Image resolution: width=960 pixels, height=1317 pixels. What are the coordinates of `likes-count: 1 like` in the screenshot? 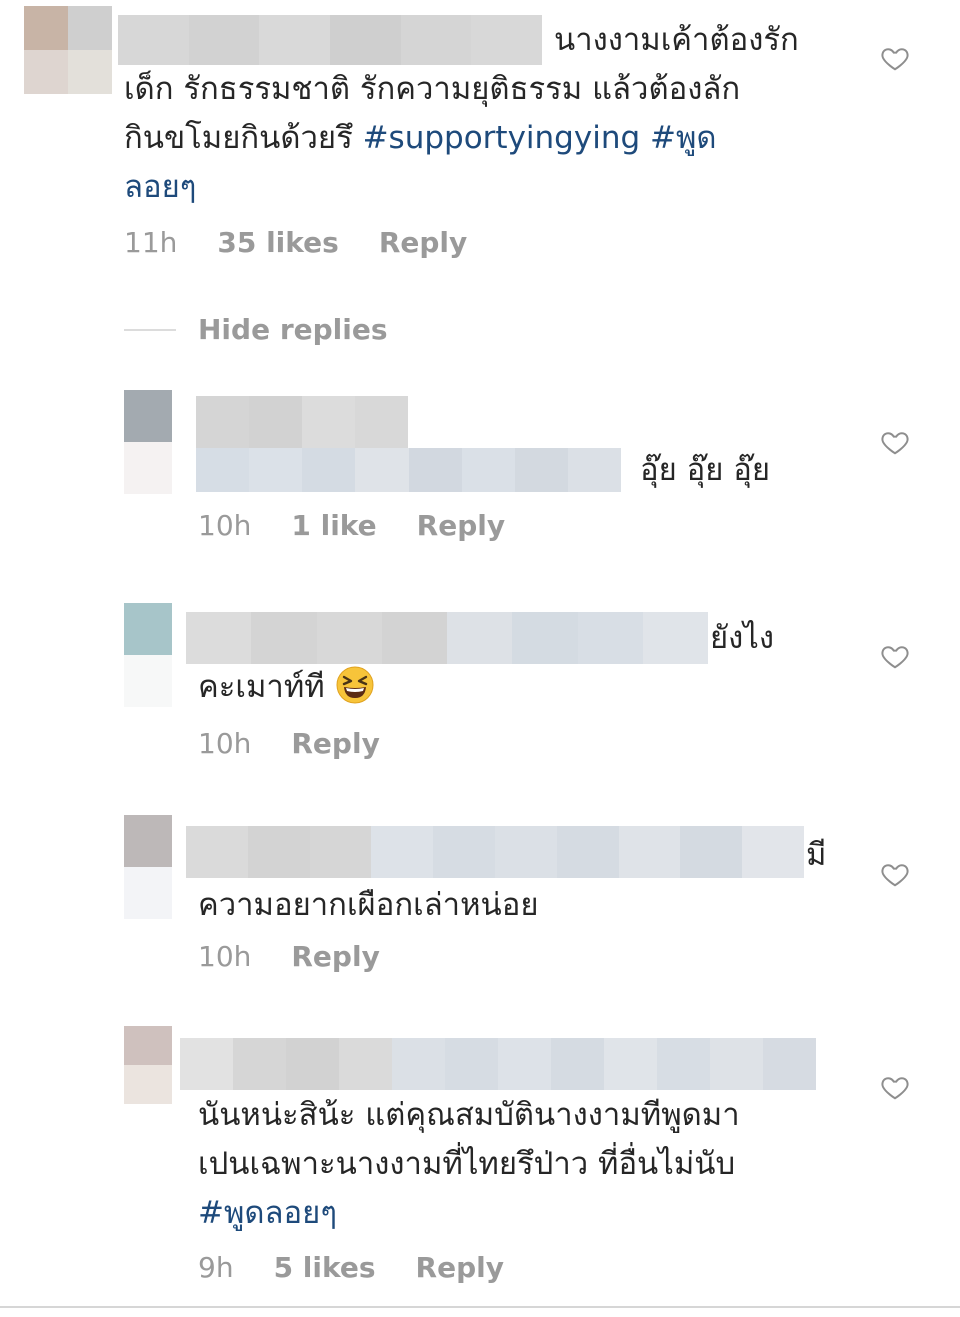 It's located at (333, 525).